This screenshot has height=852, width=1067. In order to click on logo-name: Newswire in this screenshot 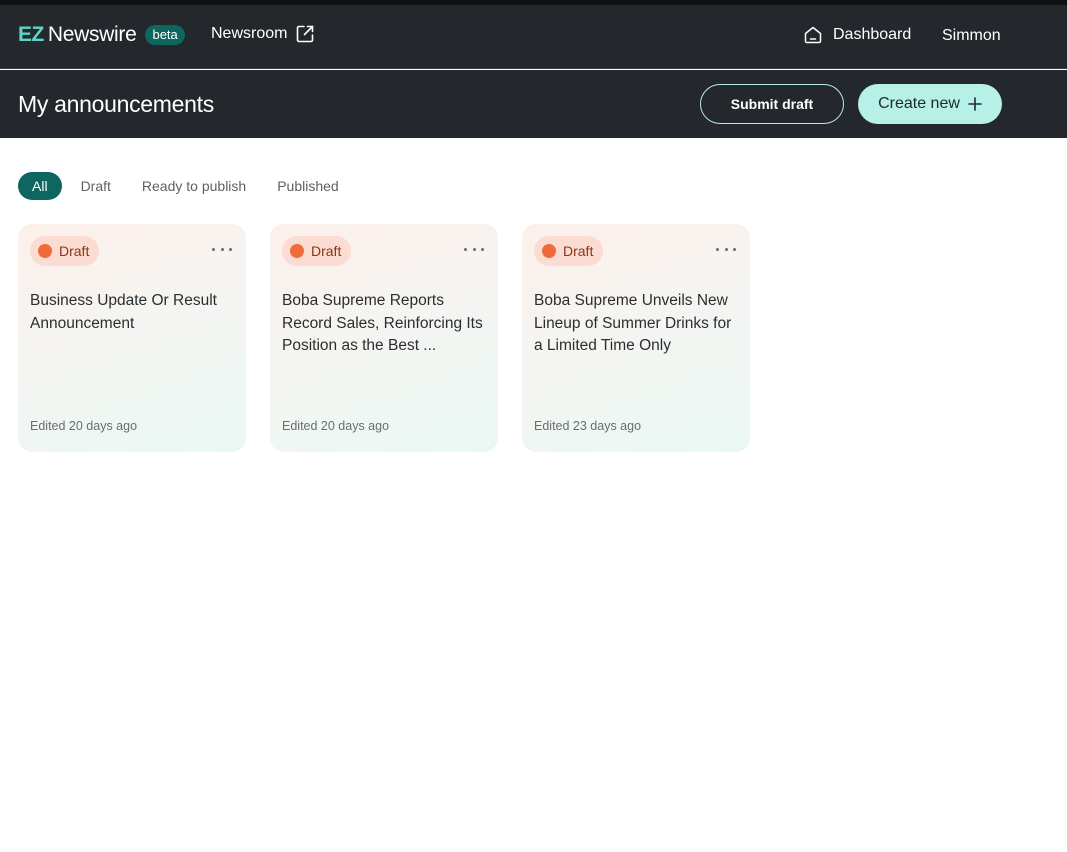, I will do `click(92, 34)`.